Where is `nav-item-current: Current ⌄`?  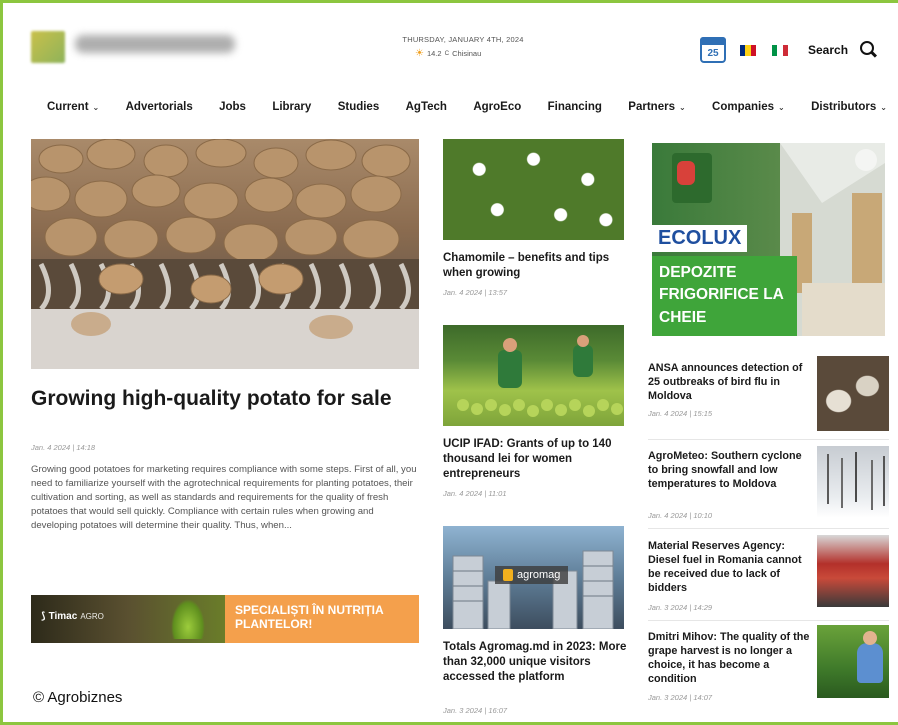
nav-item-current: Current ⌄ is located at coordinates (73, 107).